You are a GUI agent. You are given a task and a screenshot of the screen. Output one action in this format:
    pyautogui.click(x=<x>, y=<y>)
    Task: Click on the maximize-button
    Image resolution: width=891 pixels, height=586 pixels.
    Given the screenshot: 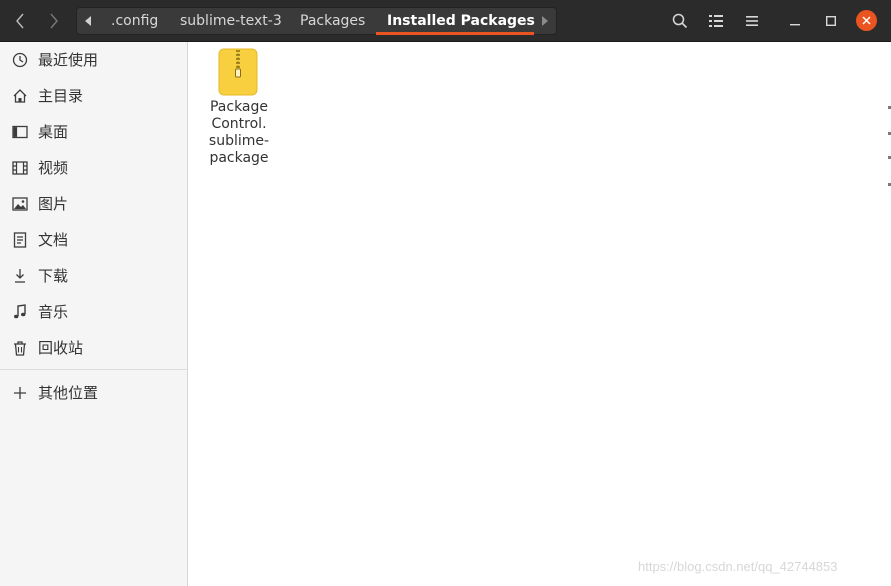 What is the action you would take?
    pyautogui.click(x=831, y=21)
    